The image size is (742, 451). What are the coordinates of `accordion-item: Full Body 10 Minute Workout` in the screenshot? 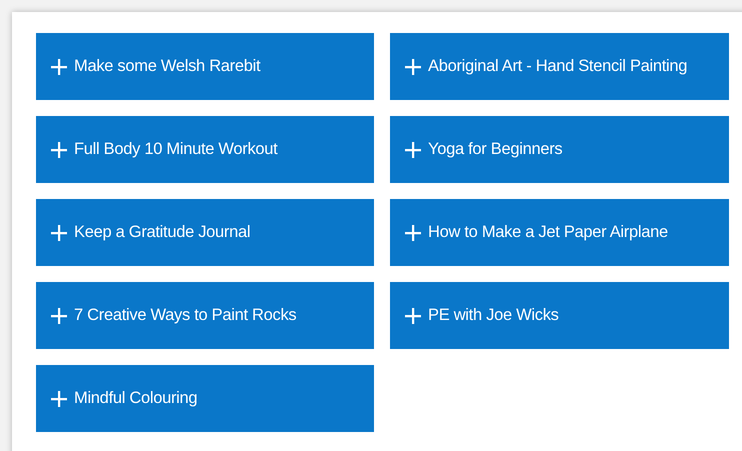 It's located at (205, 149).